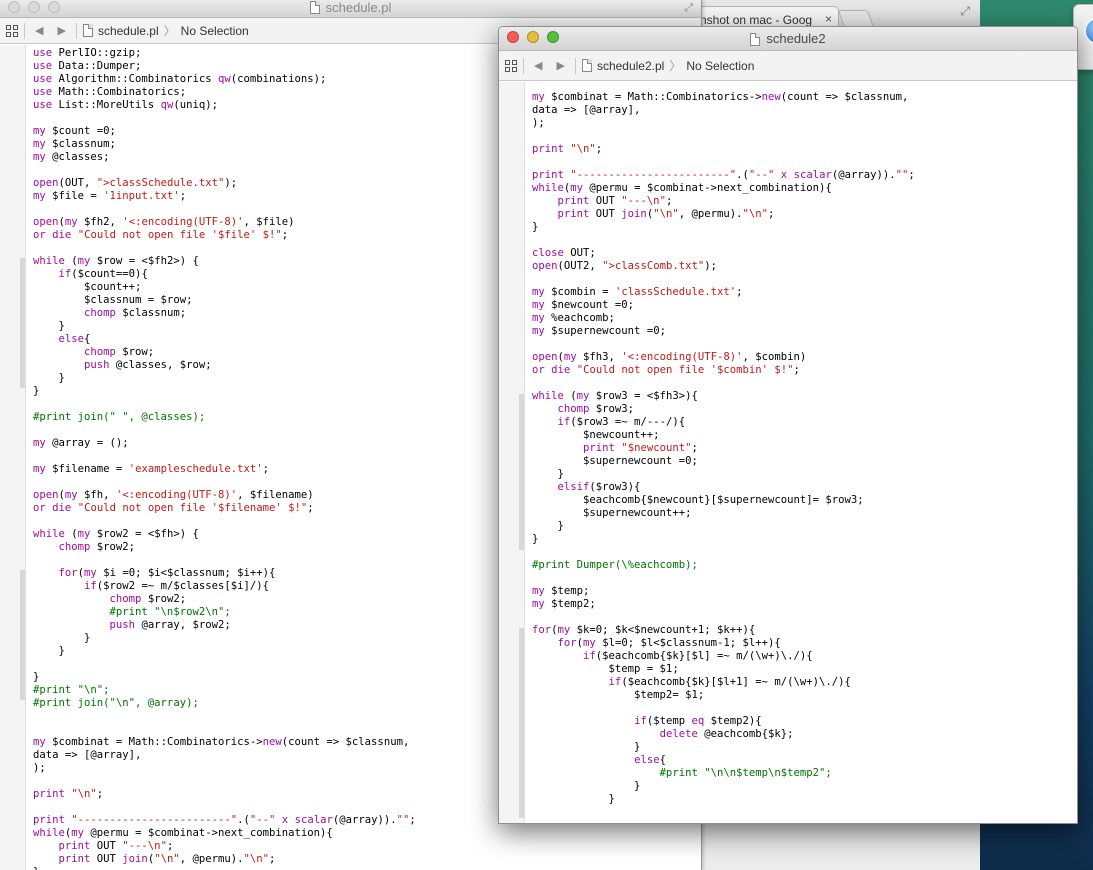 Image resolution: width=1093 pixels, height=870 pixels. I want to click on code-line: open(OUT2, ">classComb.txt");, so click(804, 266).